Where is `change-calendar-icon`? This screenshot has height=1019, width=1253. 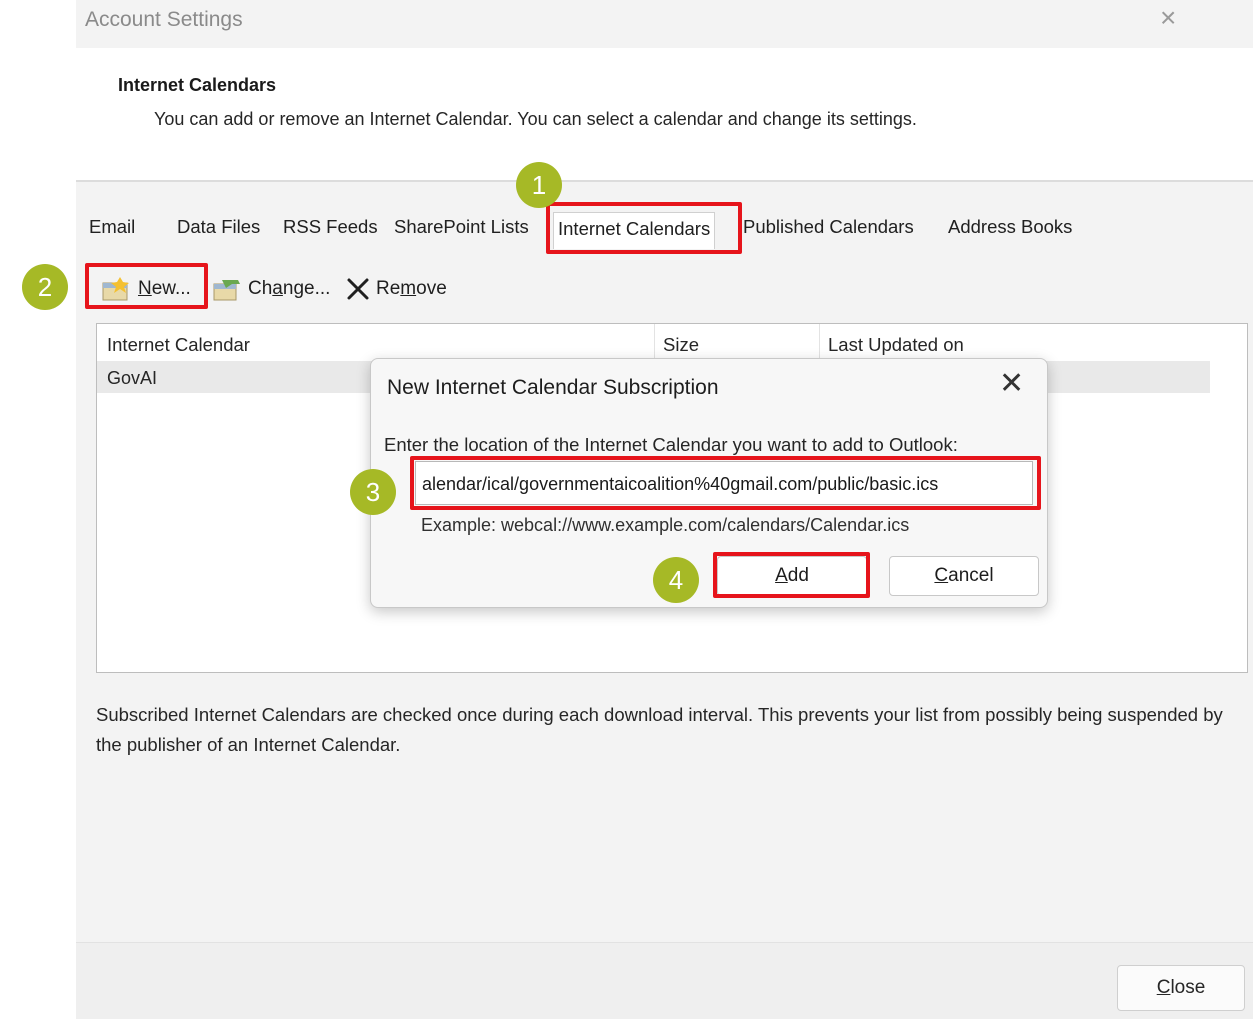
change-calendar-icon is located at coordinates (226, 290).